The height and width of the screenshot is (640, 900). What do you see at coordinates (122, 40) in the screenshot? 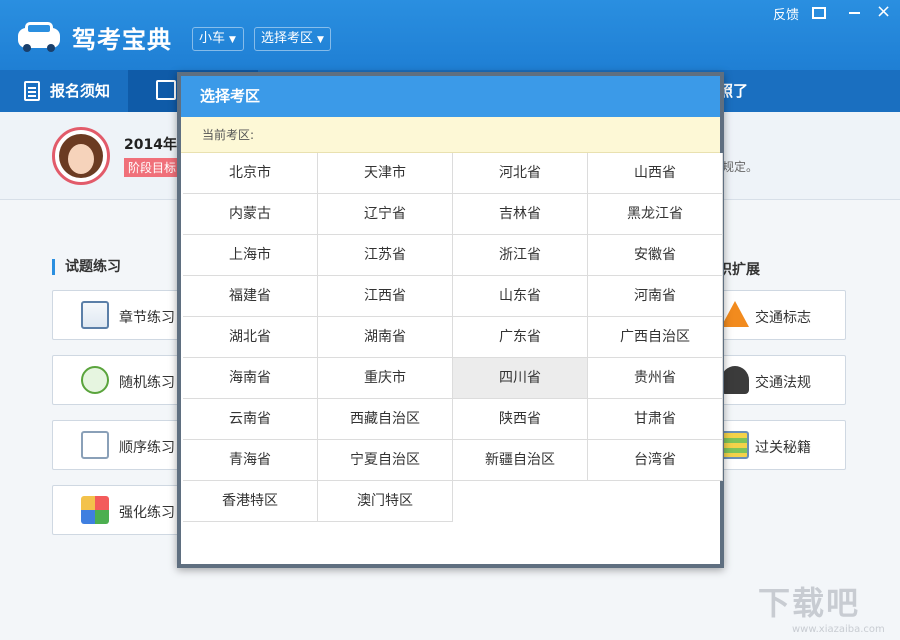
I see `app-title: 驾考宝典` at bounding box center [122, 40].